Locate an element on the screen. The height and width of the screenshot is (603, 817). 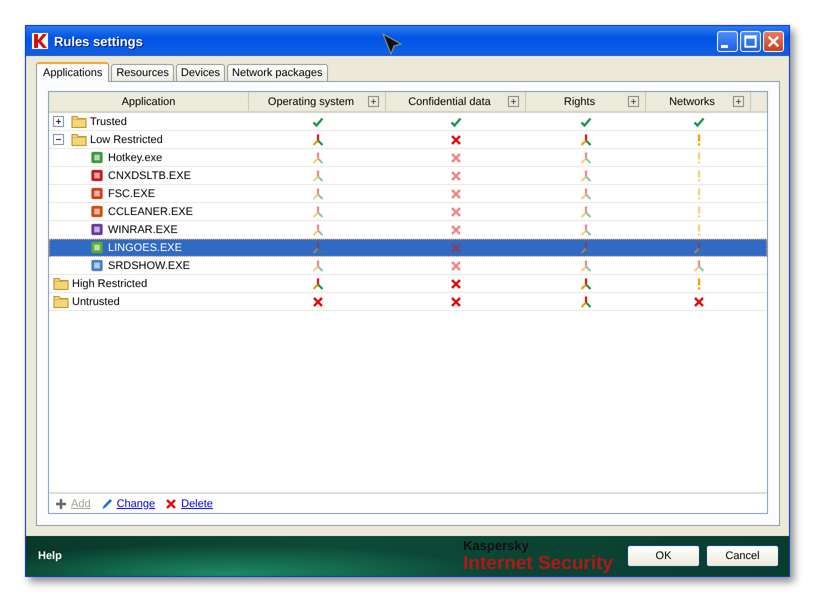
table-row: LINGOES.EXE is located at coordinates (408, 248).